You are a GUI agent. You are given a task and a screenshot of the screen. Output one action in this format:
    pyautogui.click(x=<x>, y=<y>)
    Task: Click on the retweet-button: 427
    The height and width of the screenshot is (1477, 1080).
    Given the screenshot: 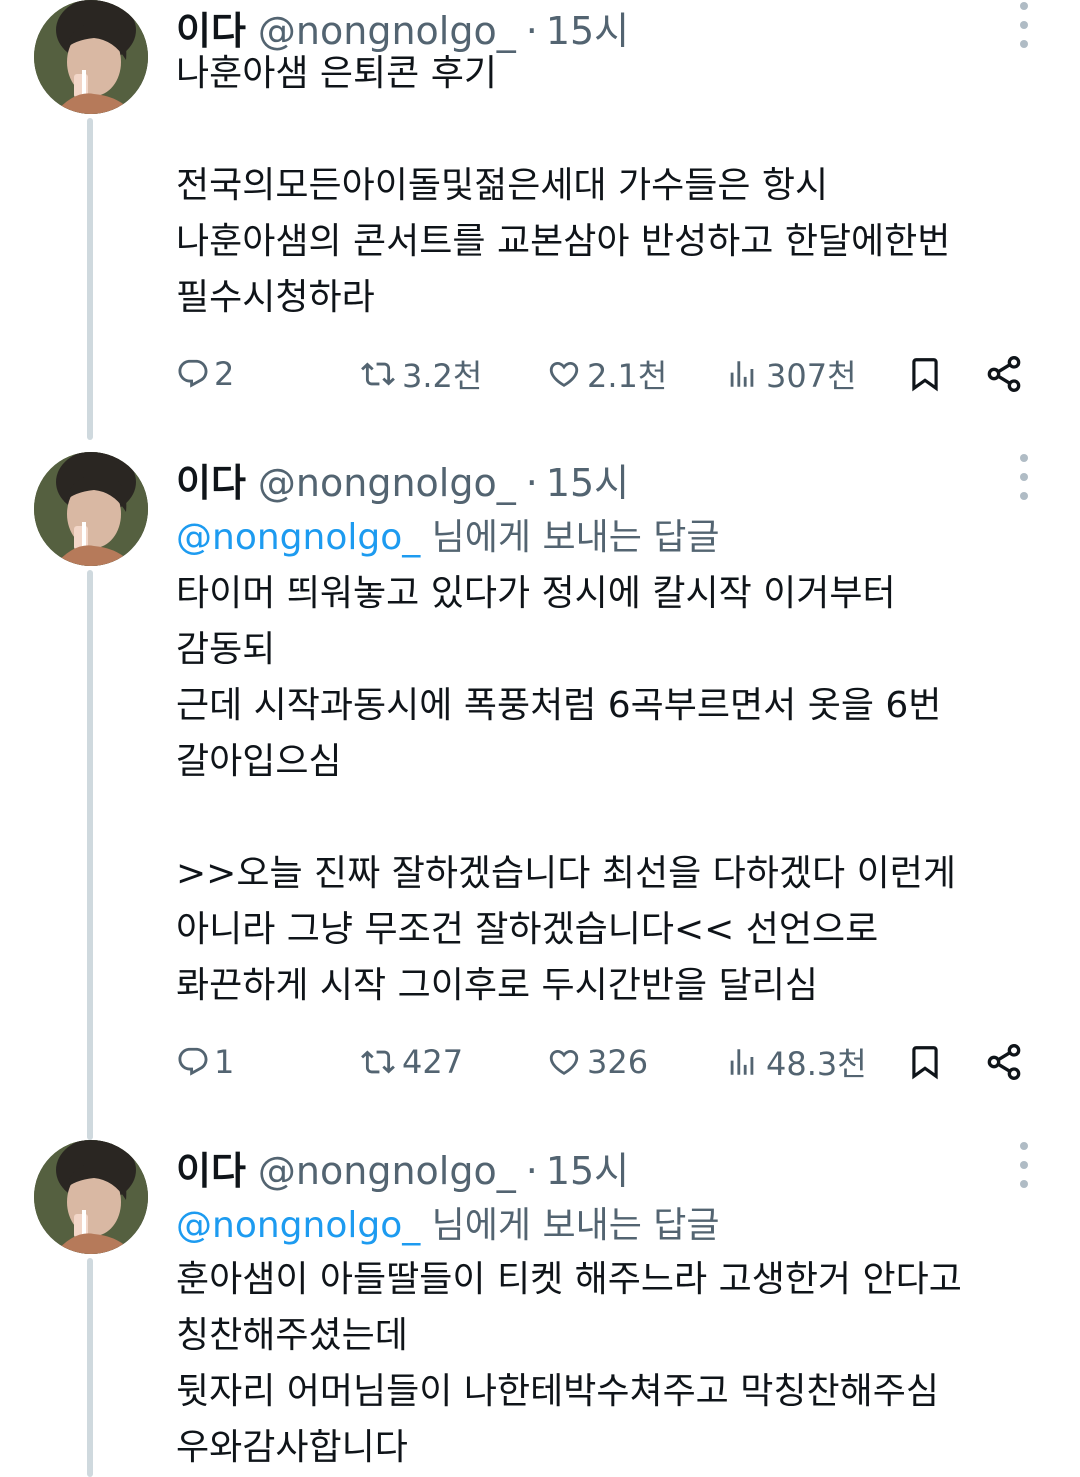 What is the action you would take?
    pyautogui.click(x=410, y=1062)
    